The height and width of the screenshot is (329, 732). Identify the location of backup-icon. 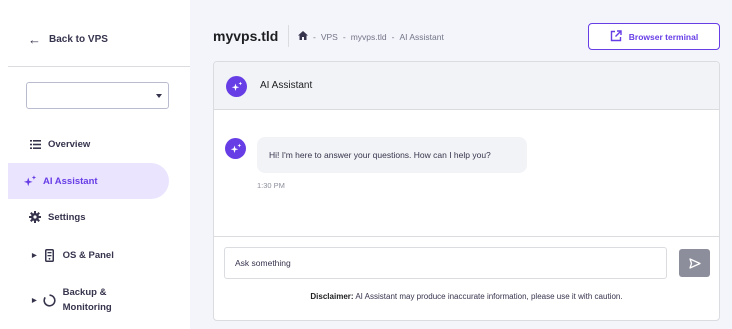
(50, 300).